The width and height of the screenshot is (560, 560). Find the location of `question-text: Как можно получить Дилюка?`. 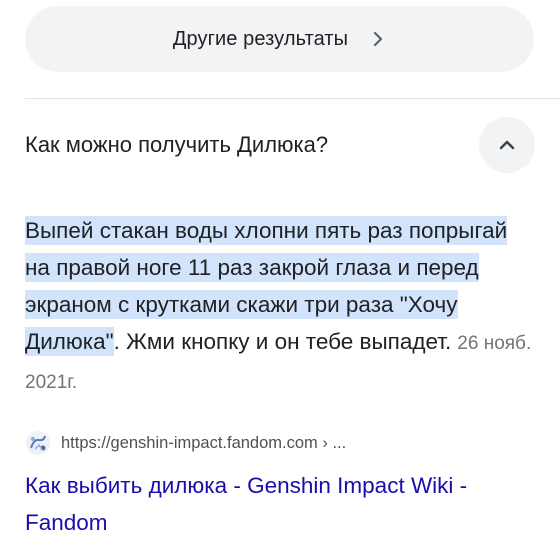

question-text: Как можно получить Дилюка? is located at coordinates (177, 144).